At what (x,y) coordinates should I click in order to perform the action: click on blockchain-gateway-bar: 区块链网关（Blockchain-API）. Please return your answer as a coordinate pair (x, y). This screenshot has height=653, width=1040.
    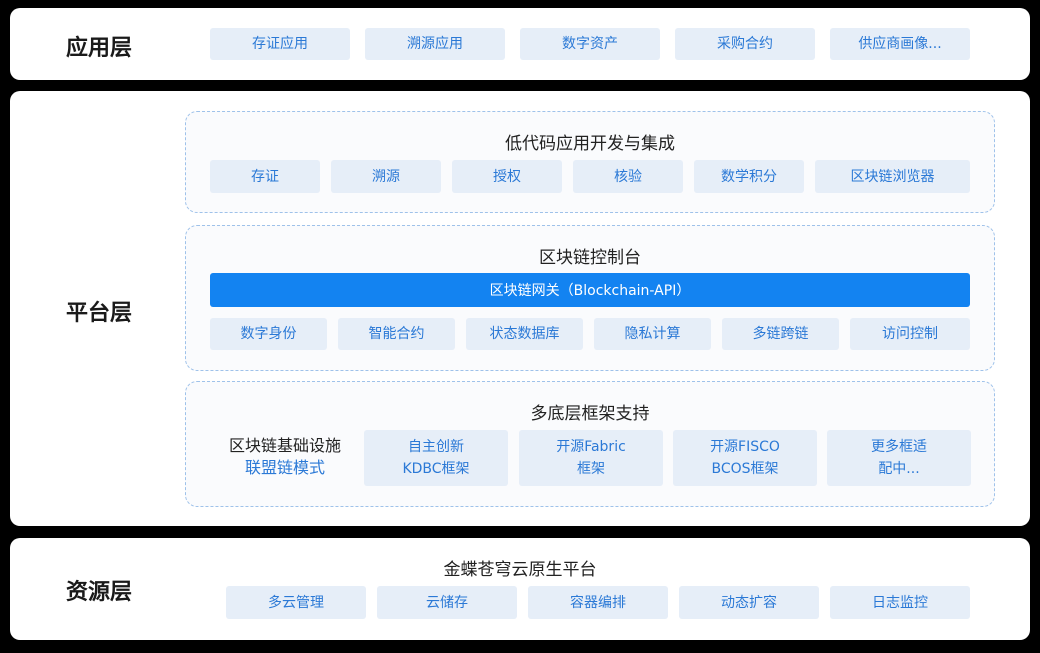
    Looking at the image, I should click on (590, 290).